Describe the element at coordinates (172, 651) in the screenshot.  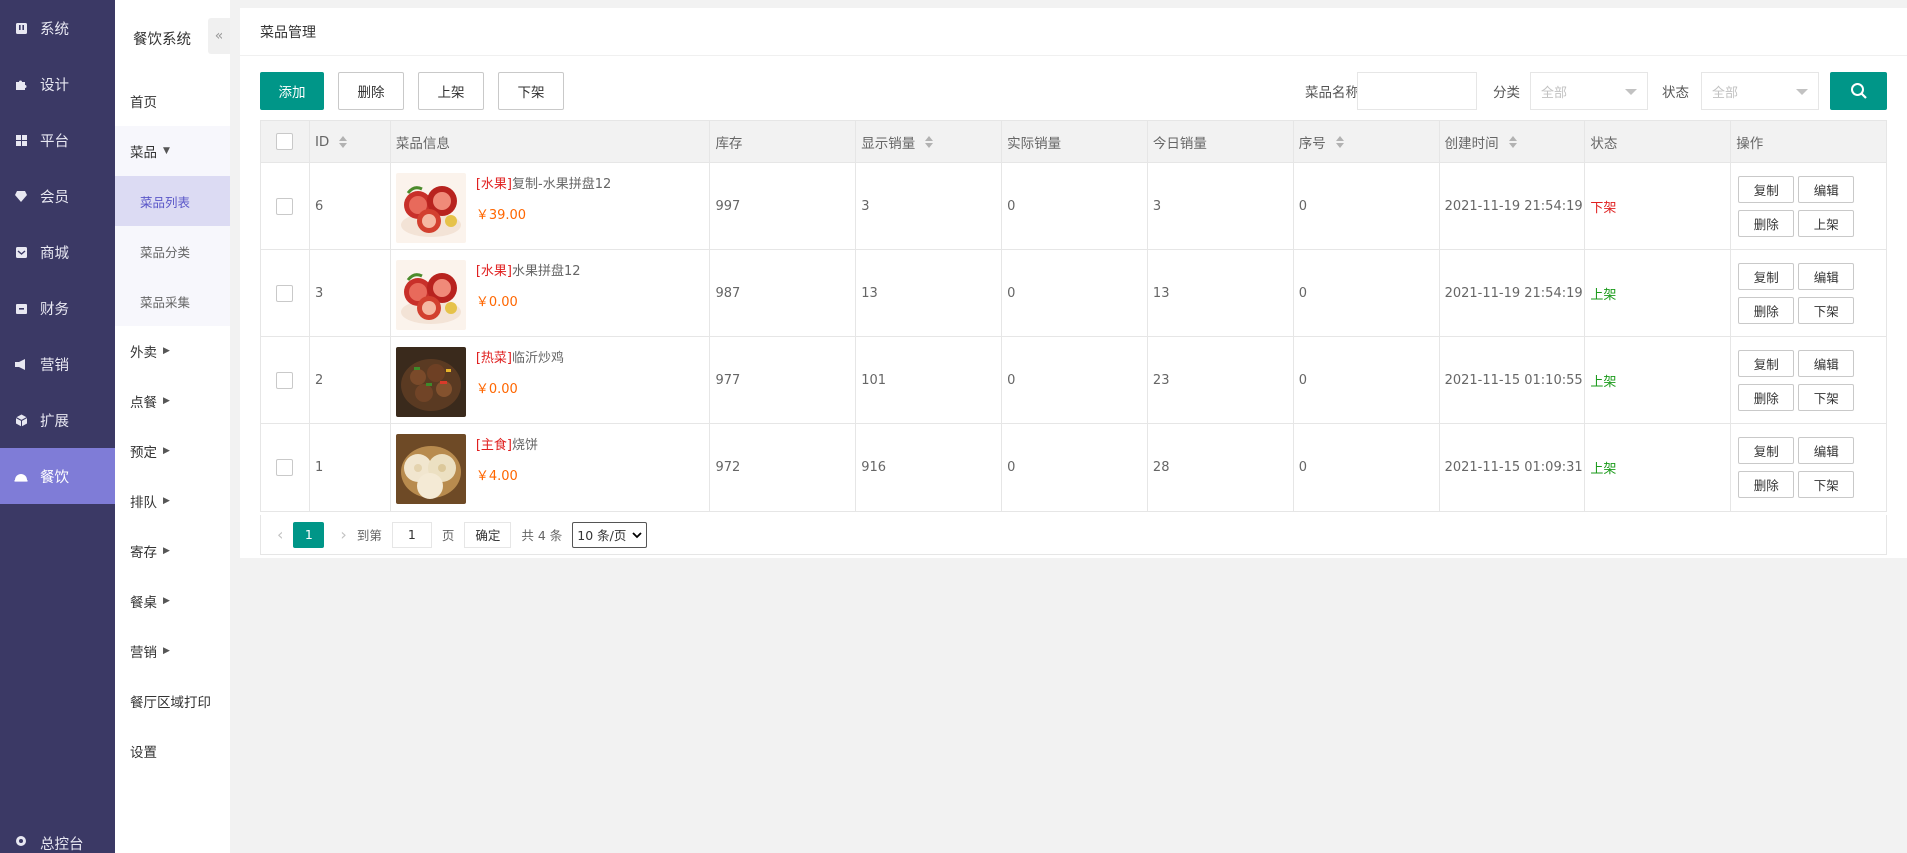
I see `subnav-item-marketing: 营销 ▶` at that location.